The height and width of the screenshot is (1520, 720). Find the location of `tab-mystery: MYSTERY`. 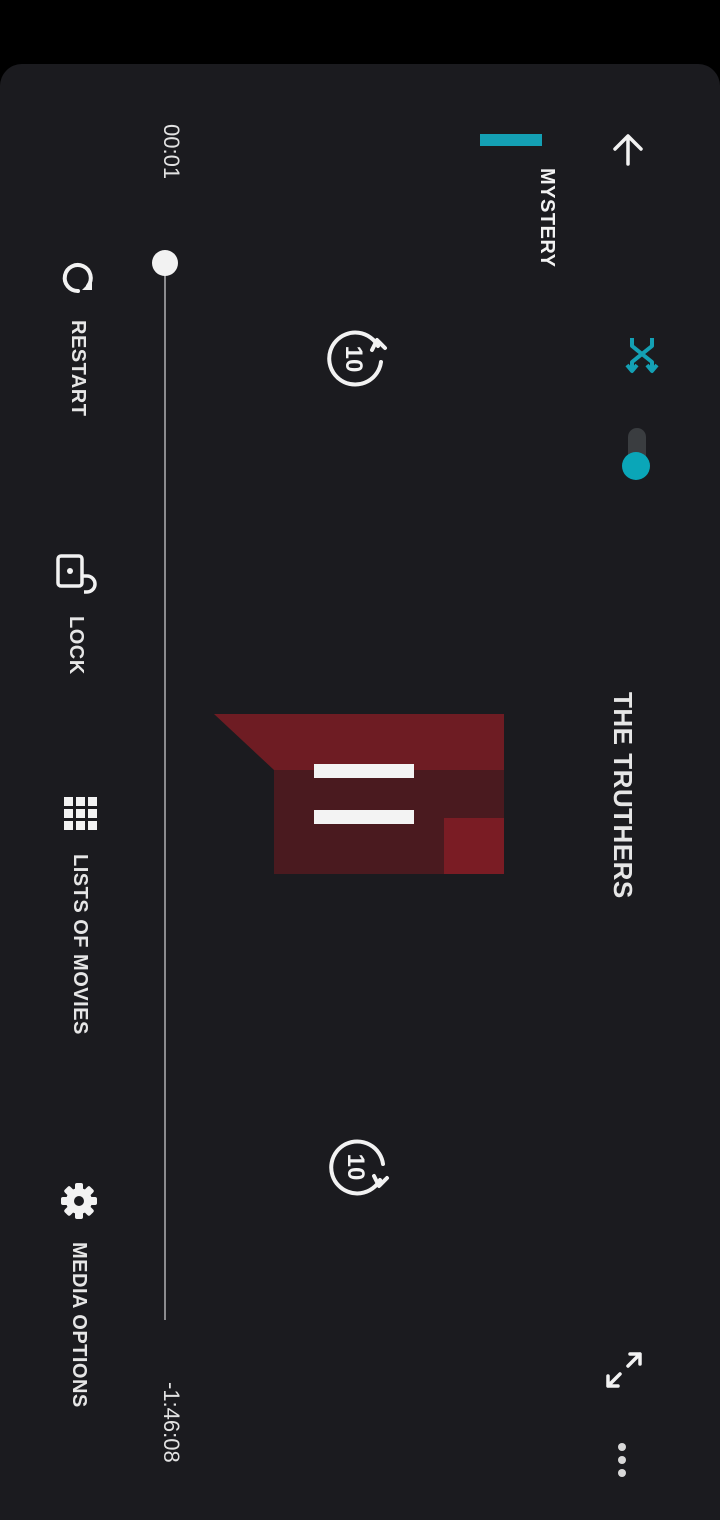

tab-mystery: MYSTERY is located at coordinates (546, 217).